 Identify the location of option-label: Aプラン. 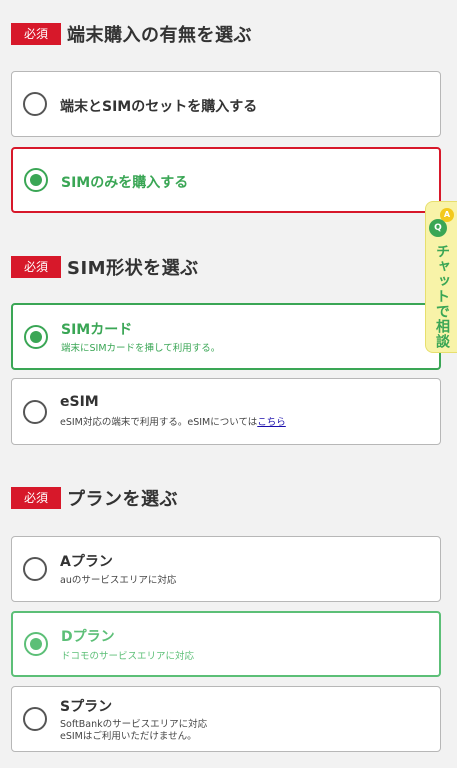
(86, 562).